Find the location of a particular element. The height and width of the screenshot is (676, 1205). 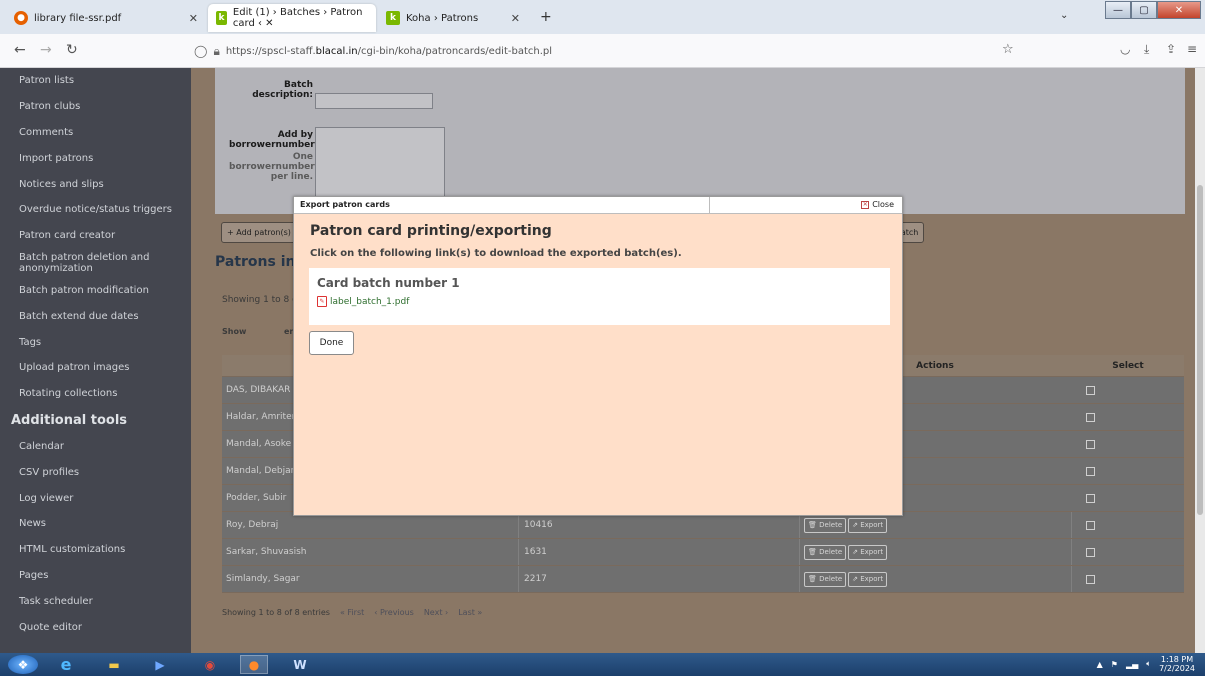

add-patrons-button: + Add patron(s) is located at coordinates (259, 232).